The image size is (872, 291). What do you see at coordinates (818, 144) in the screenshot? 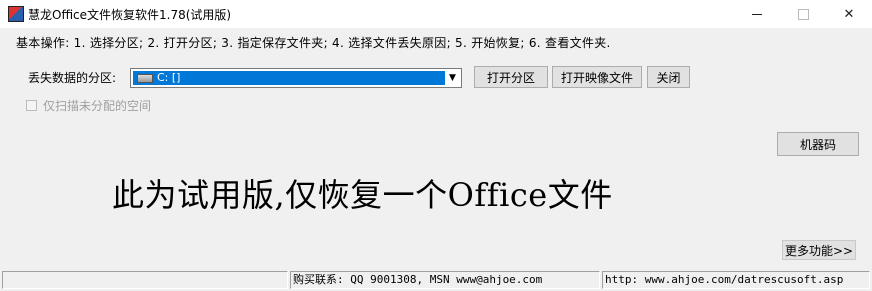
I see `machine-code-button: 机器码` at bounding box center [818, 144].